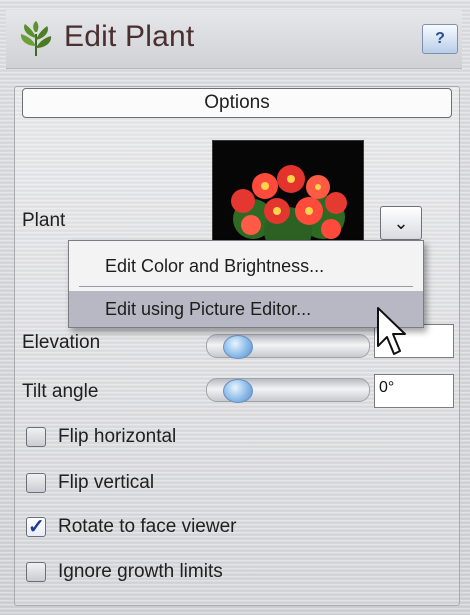 Image resolution: width=470 pixels, height=615 pixels. Describe the element at coordinates (117, 436) in the screenshot. I see `flip-horizontal-label: Flip horizontal` at that location.